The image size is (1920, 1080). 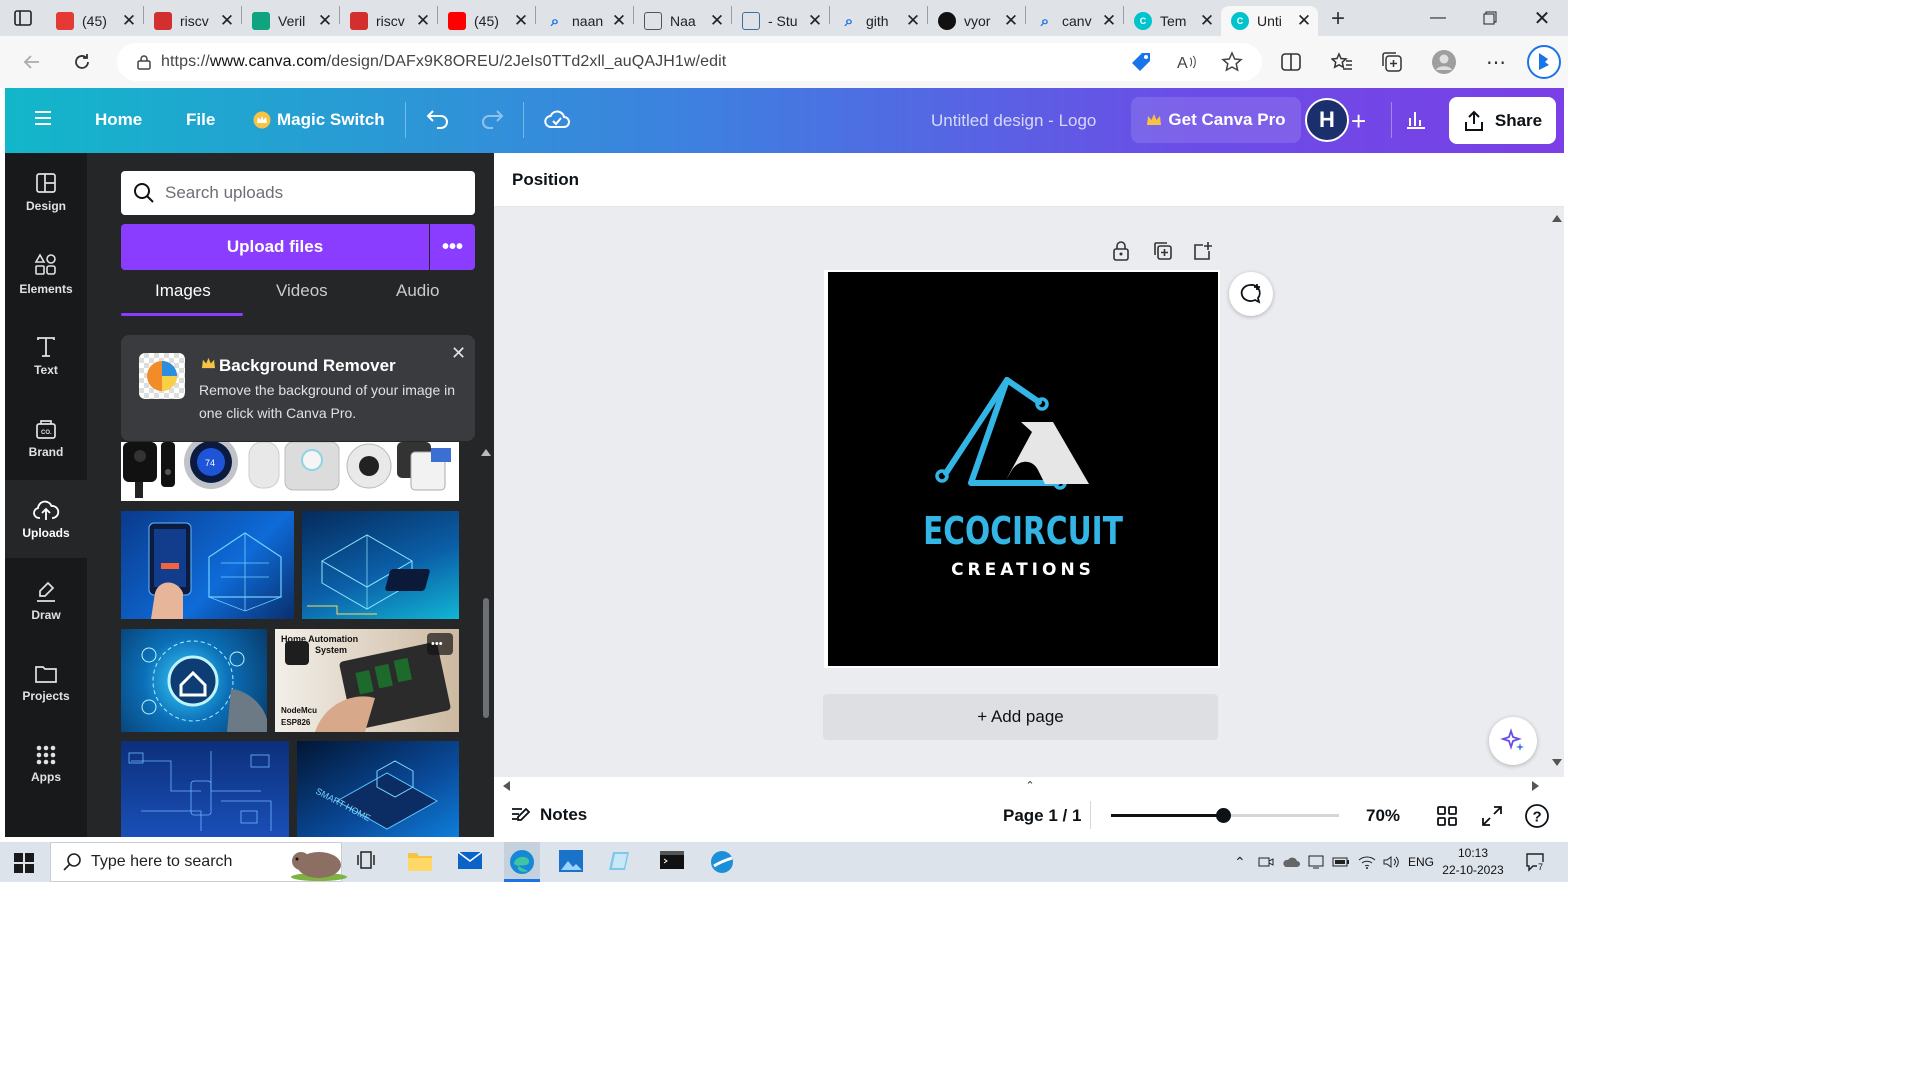 What do you see at coordinates (46, 601) in the screenshot?
I see `rail-item-draw: Draw` at bounding box center [46, 601].